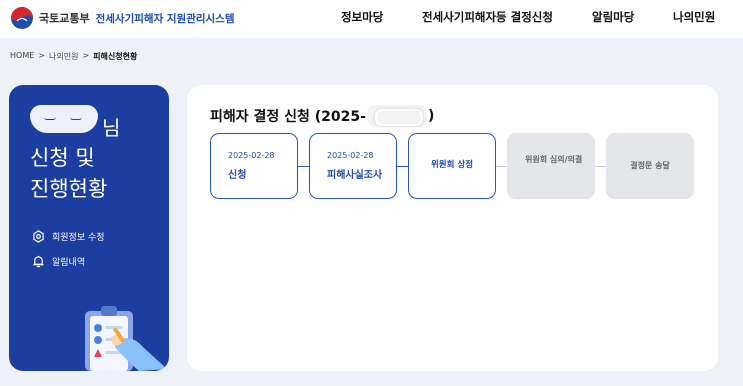  I want to click on nav-info: 정보마당, so click(362, 17).